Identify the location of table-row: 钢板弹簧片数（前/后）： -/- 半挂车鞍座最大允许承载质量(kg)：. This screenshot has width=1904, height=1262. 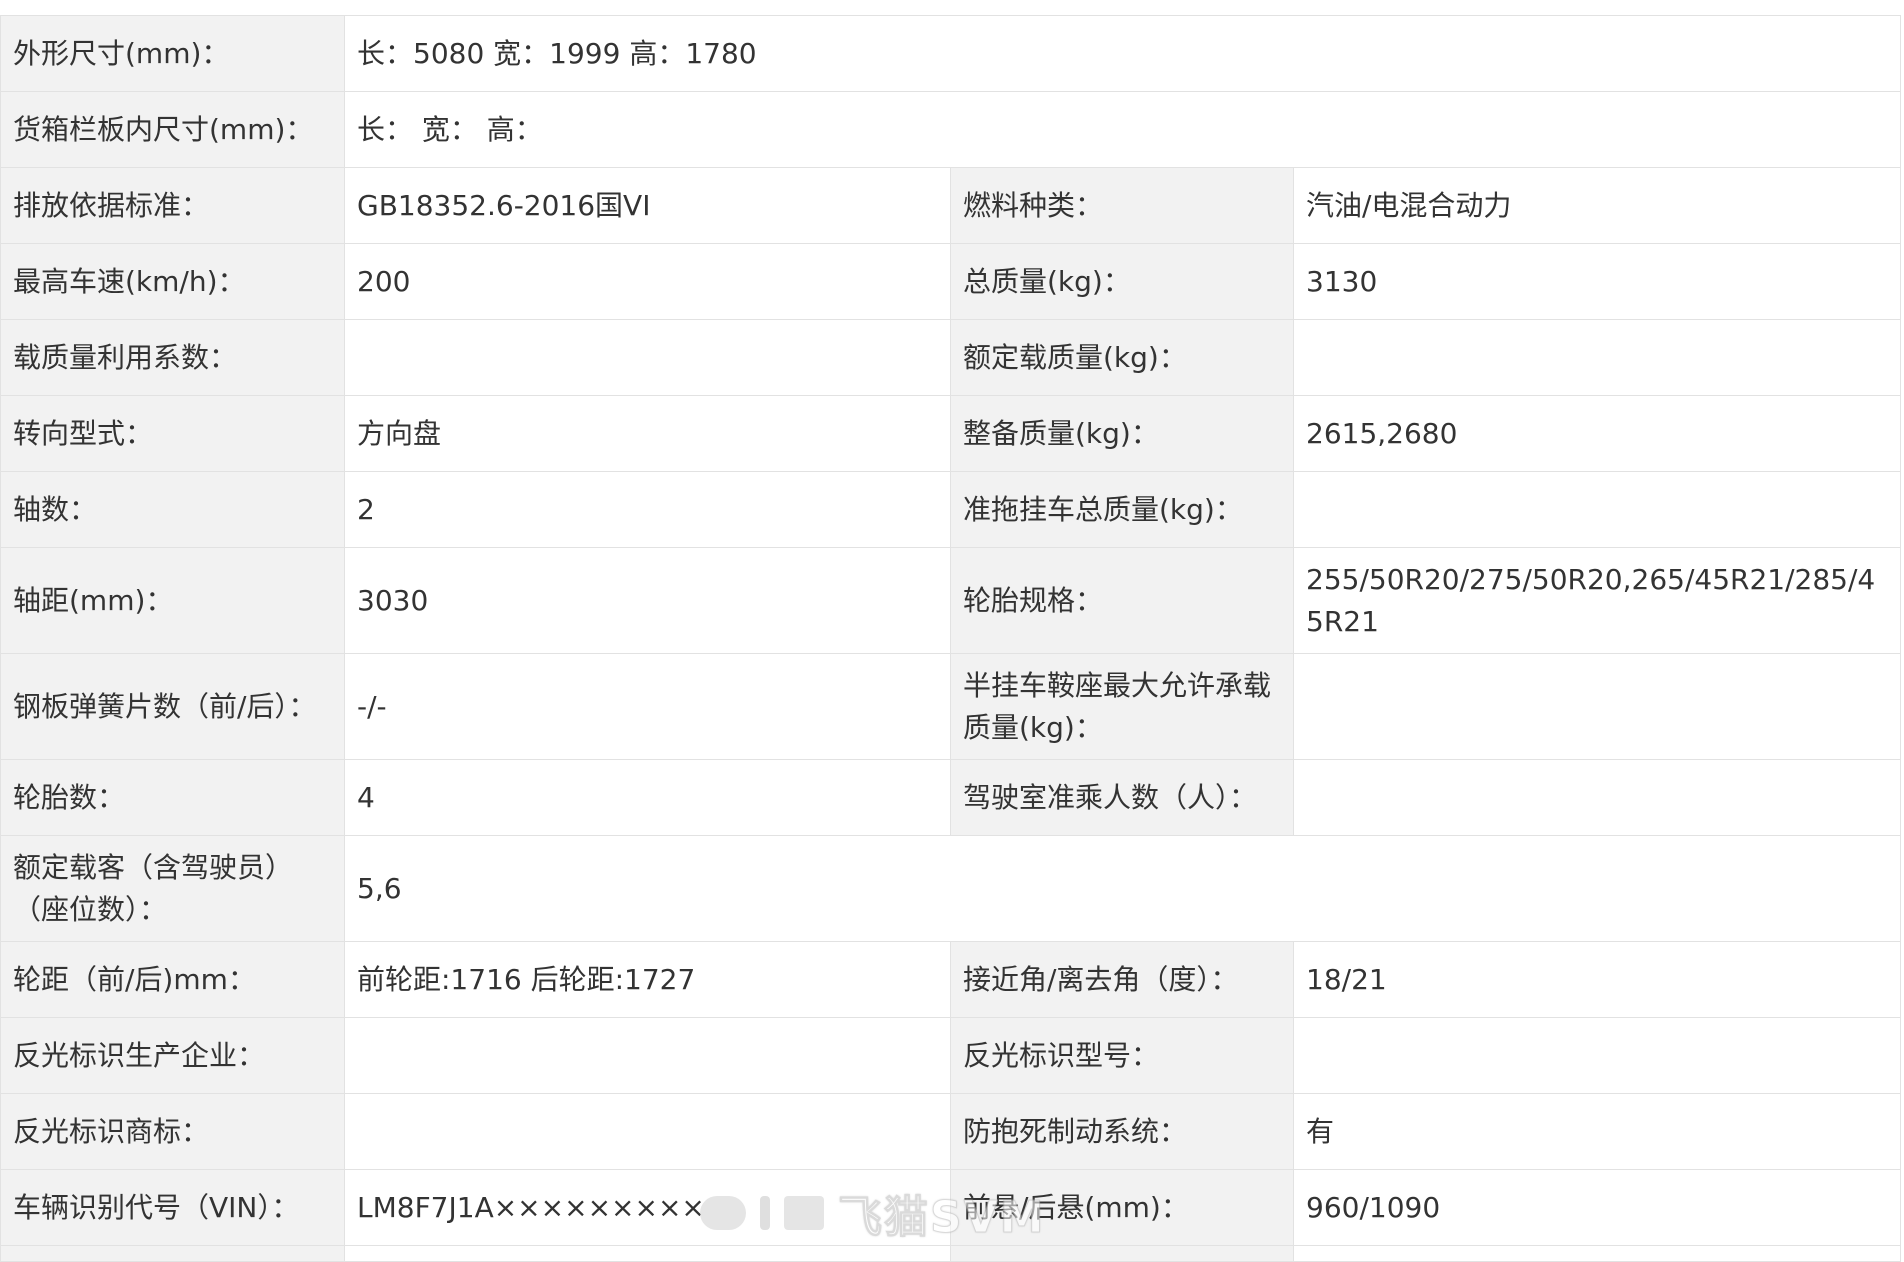
(951, 706).